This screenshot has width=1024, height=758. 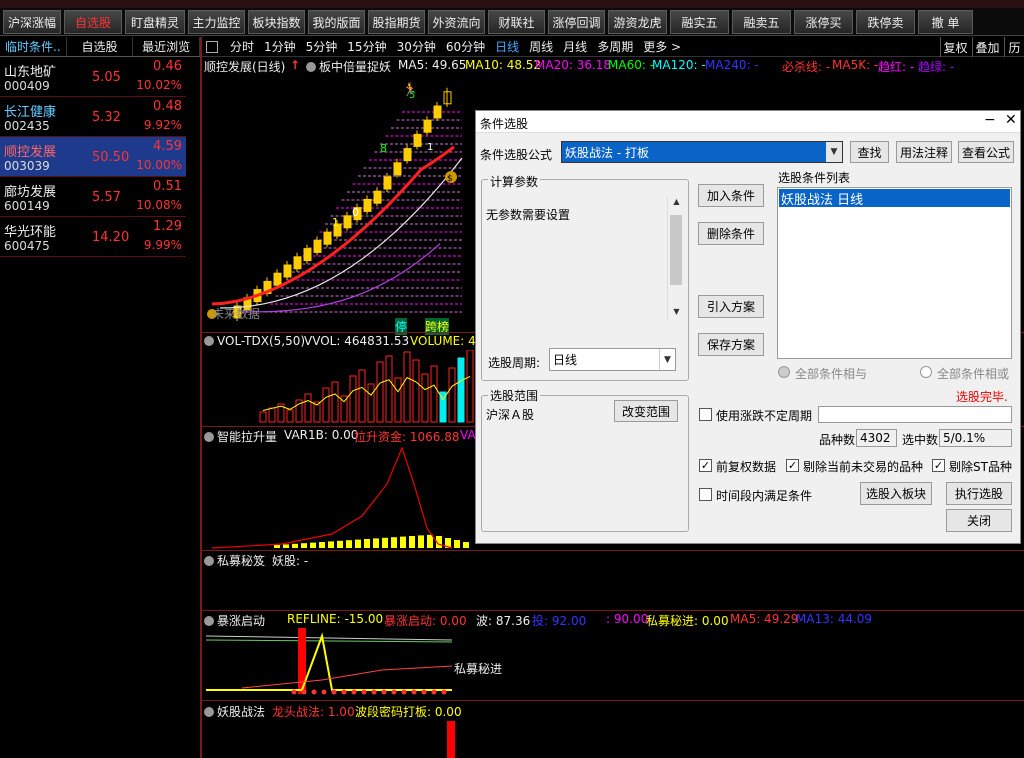 What do you see at coordinates (631, 65) in the screenshot?
I see `ma60-label: MA60: -` at bounding box center [631, 65].